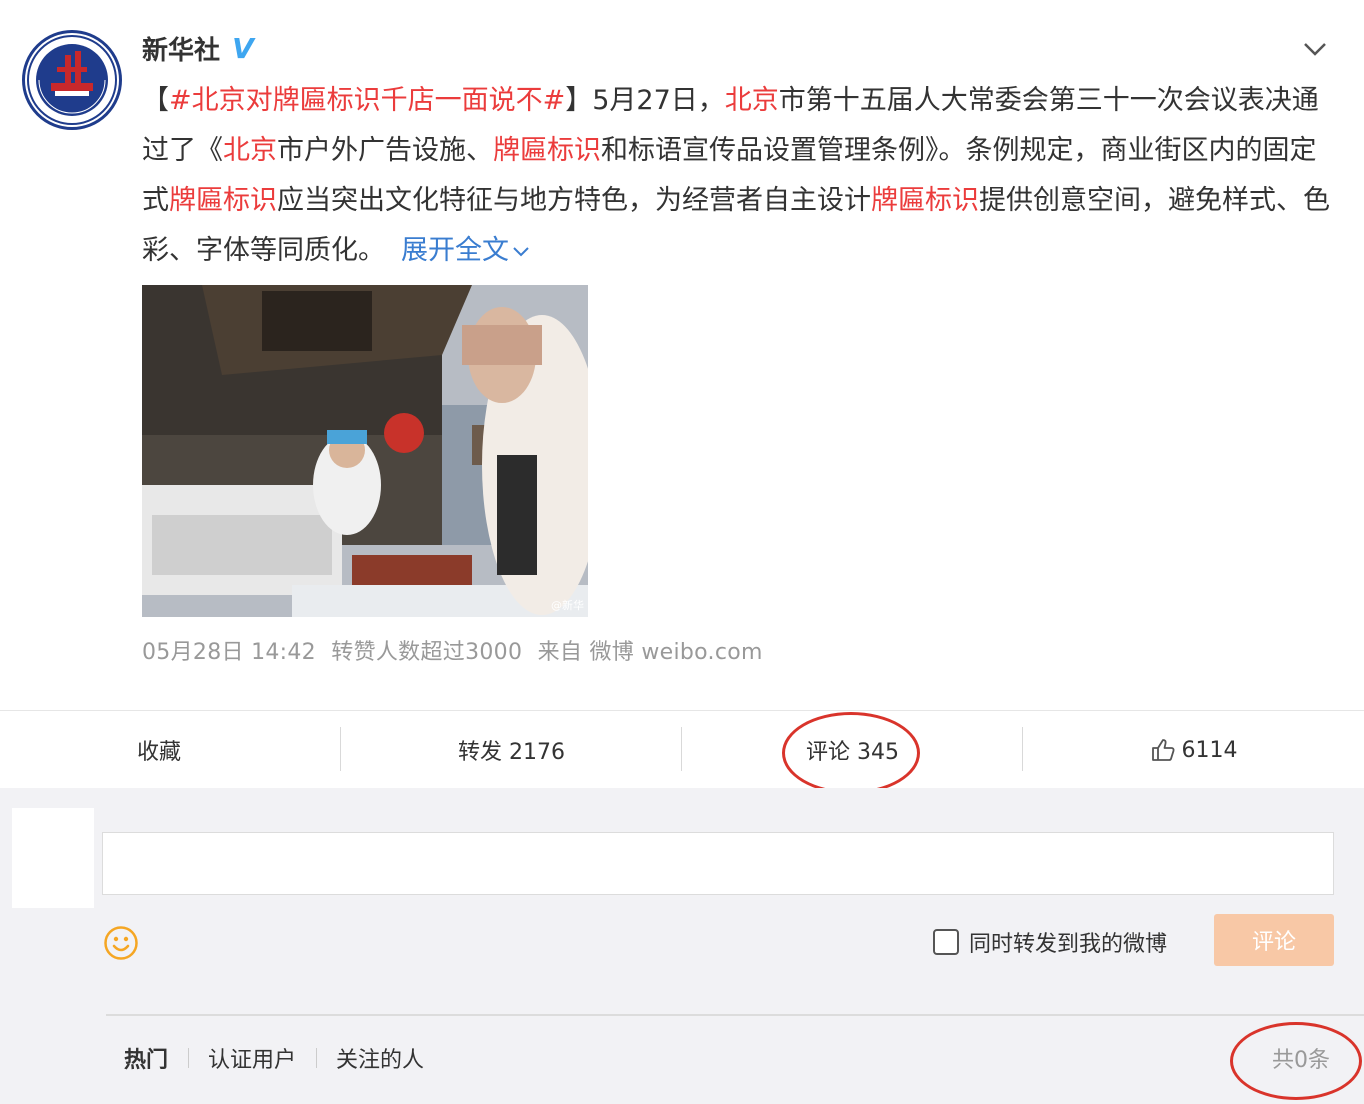  Describe the element at coordinates (53, 858) in the screenshot. I see `current-user-avatar` at that location.